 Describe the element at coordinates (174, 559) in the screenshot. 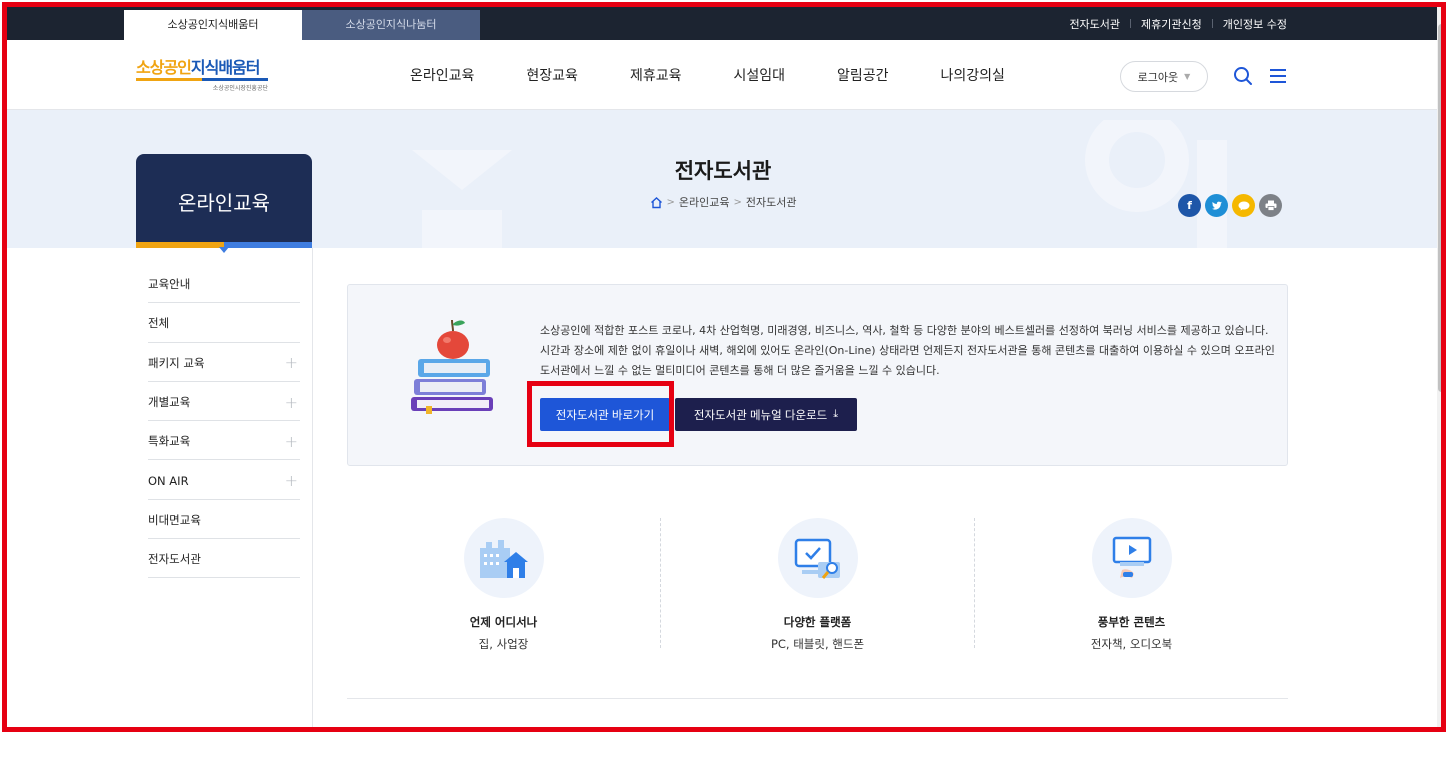

I see `sidebar-item-label: 전자도서관` at that location.